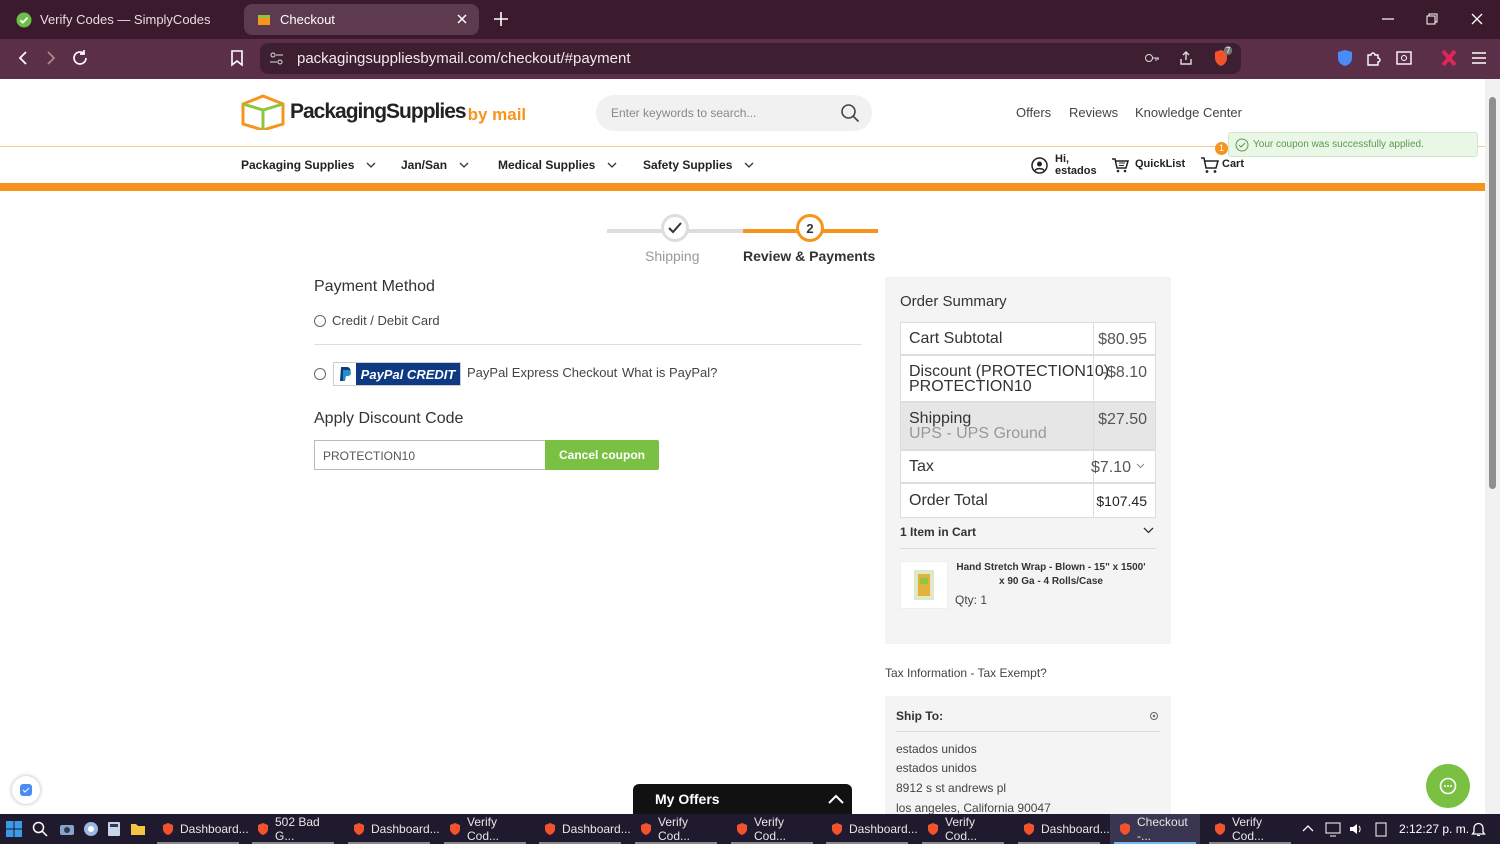 This screenshot has height=844, width=1500. Describe the element at coordinates (1028, 466) in the screenshot. I see `summary-row-tax: Tax $7.10` at that location.